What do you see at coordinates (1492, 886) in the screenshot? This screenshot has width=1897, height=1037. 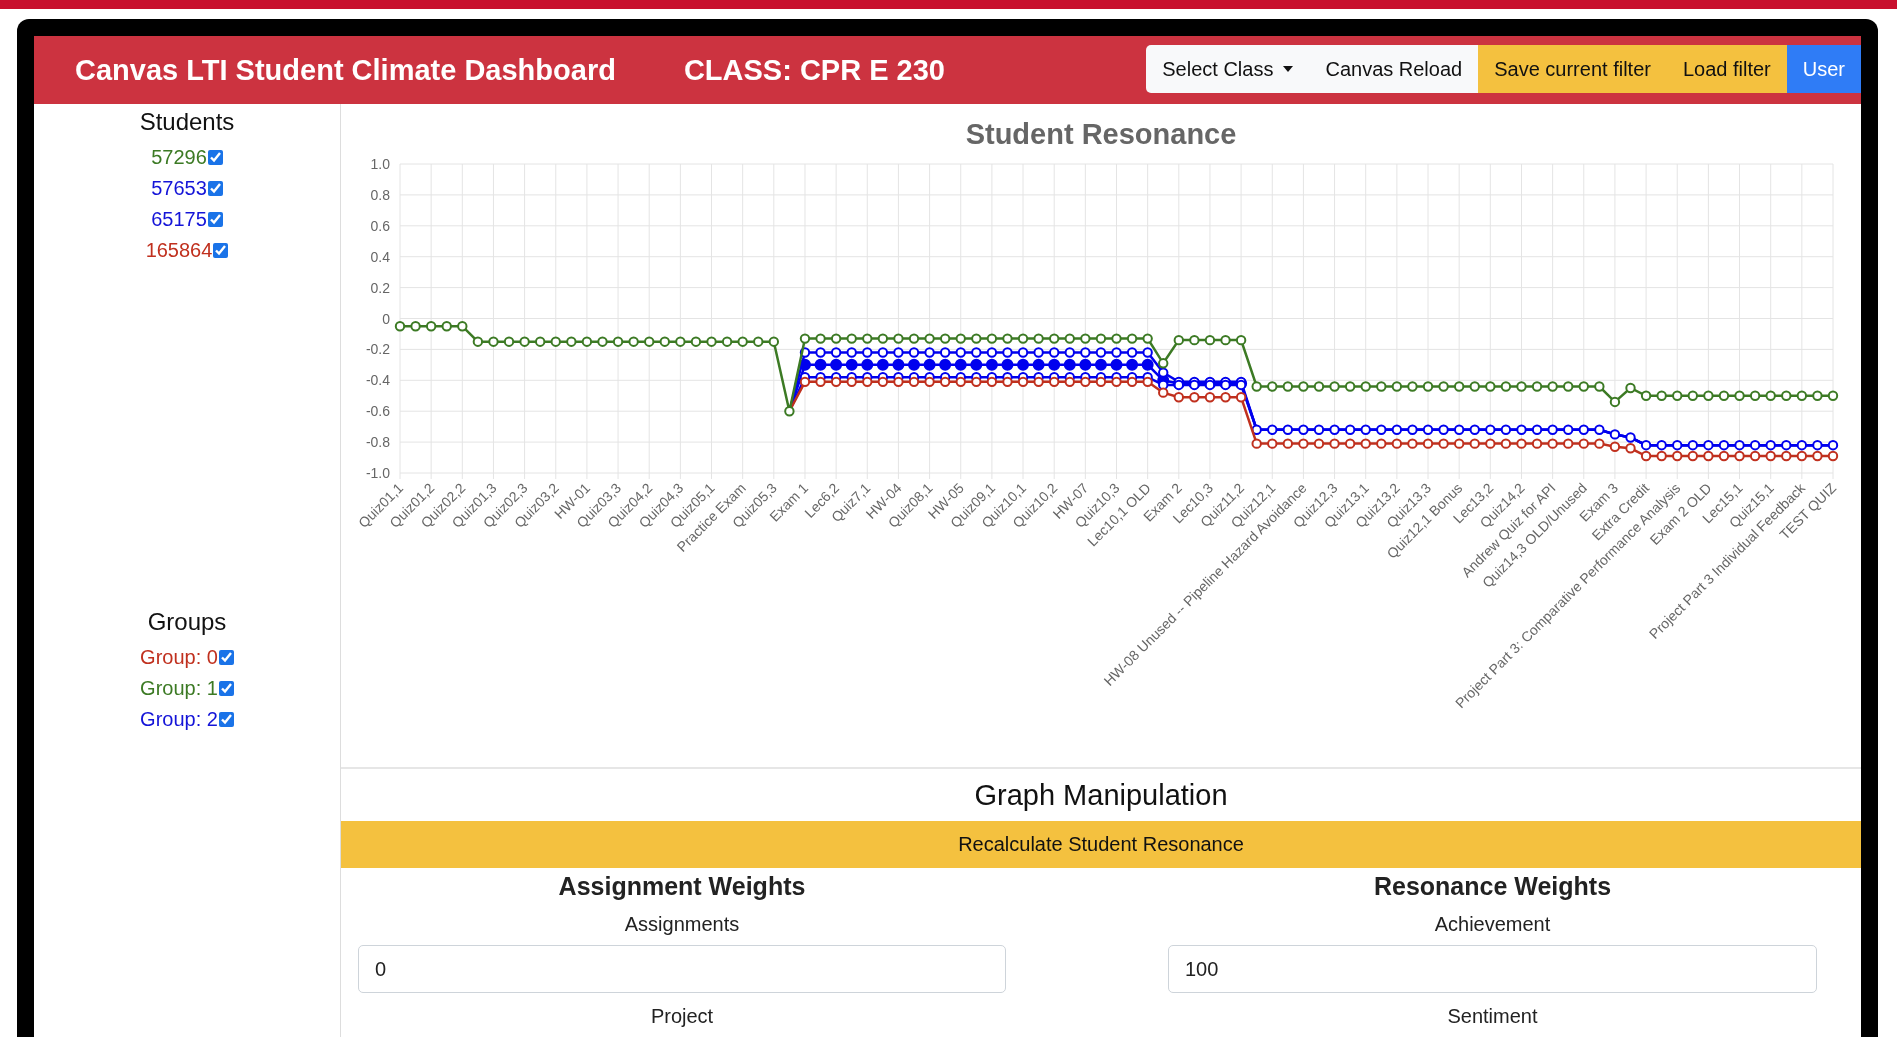 I see `column-heading: Resonance Weights` at bounding box center [1492, 886].